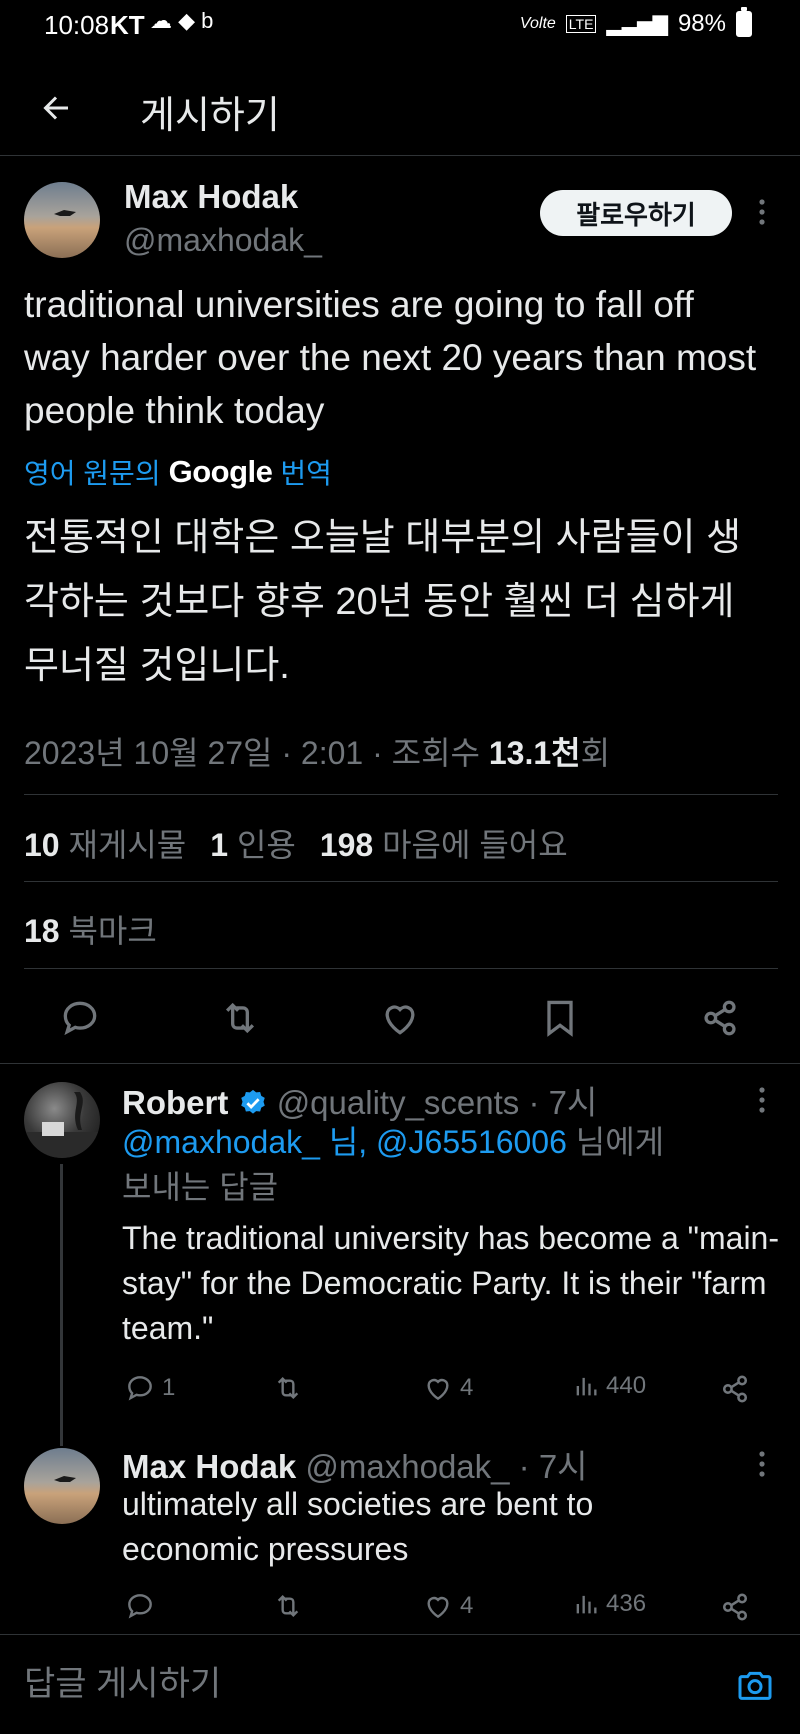  What do you see at coordinates (211, 197) in the screenshot?
I see `author-name: Max Hodak` at bounding box center [211, 197].